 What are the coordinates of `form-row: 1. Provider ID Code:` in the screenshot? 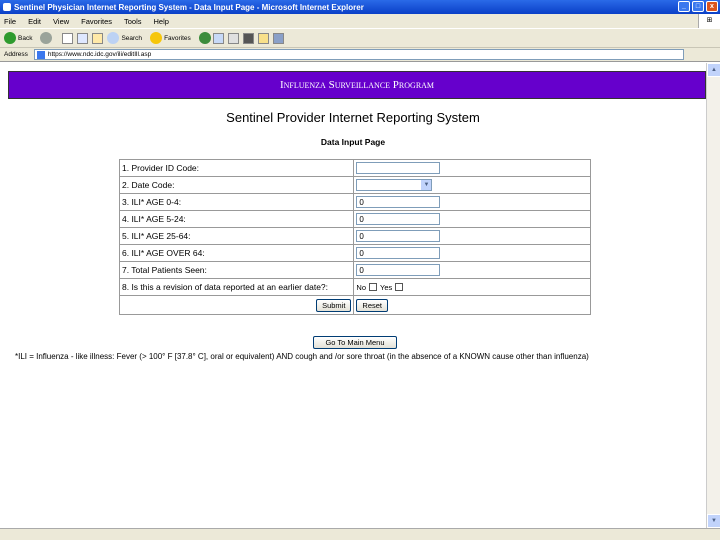 It's located at (354, 168).